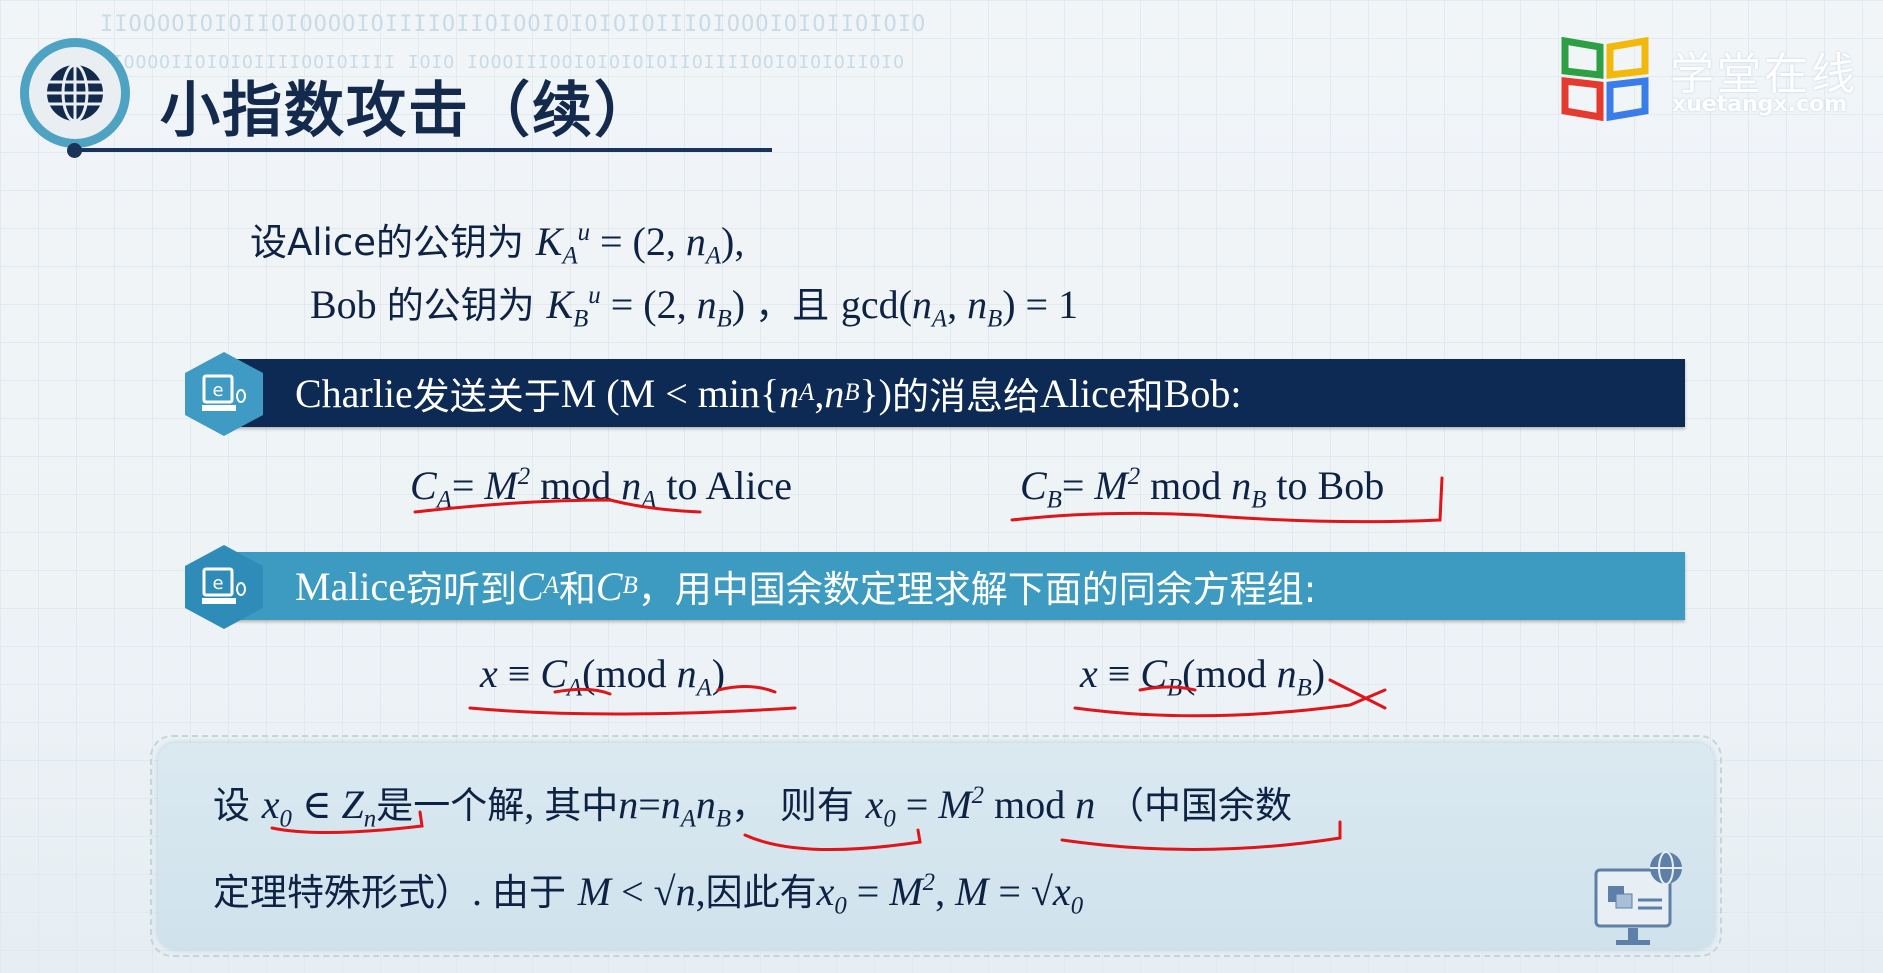  What do you see at coordinates (1020, 891) in the screenshot?
I see `text-segment: = √` at bounding box center [1020, 891].